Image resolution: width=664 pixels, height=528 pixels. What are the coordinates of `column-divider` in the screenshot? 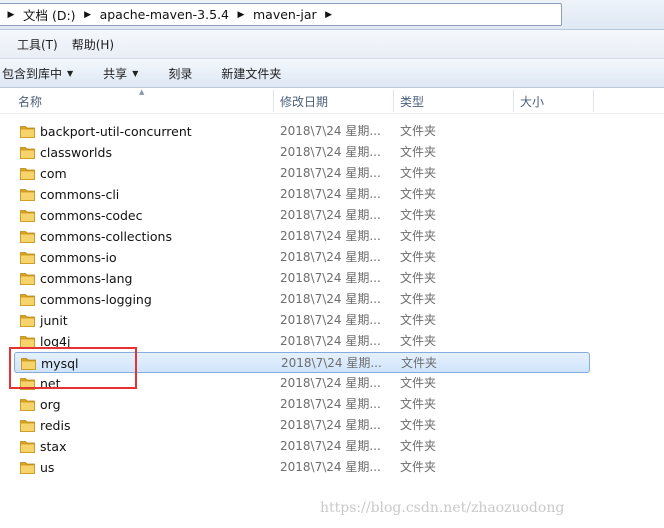 It's located at (593, 101).